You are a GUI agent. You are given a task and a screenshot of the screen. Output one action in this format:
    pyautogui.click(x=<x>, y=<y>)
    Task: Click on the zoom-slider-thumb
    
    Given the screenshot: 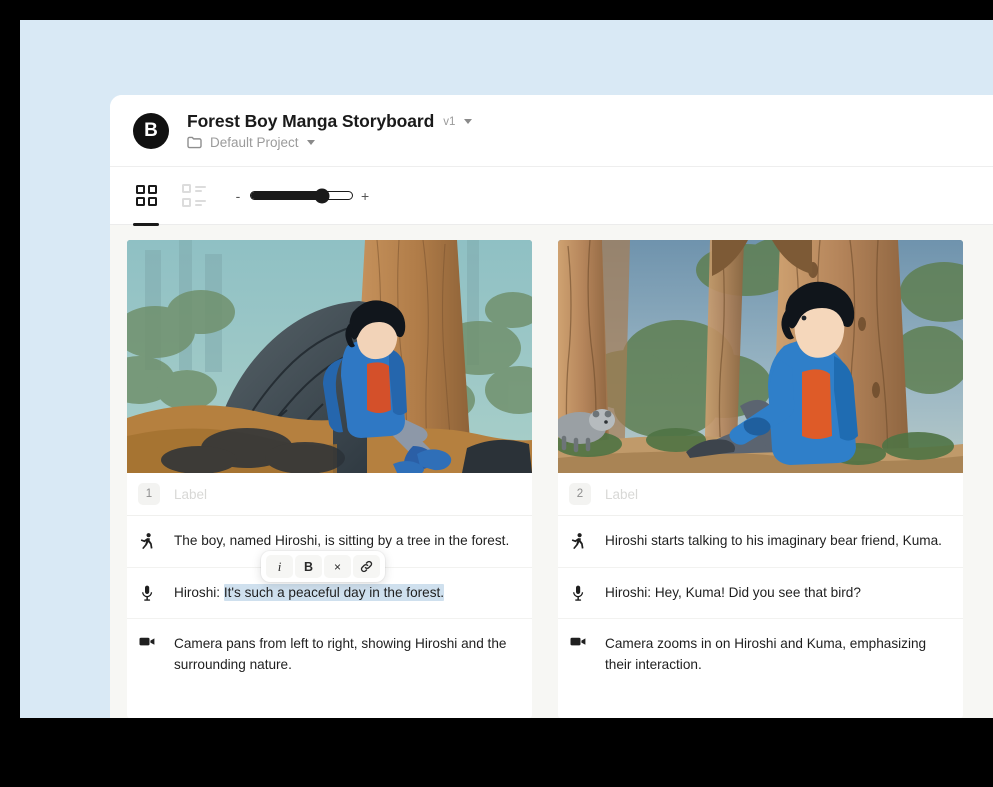 What is the action you would take?
    pyautogui.click(x=322, y=195)
    